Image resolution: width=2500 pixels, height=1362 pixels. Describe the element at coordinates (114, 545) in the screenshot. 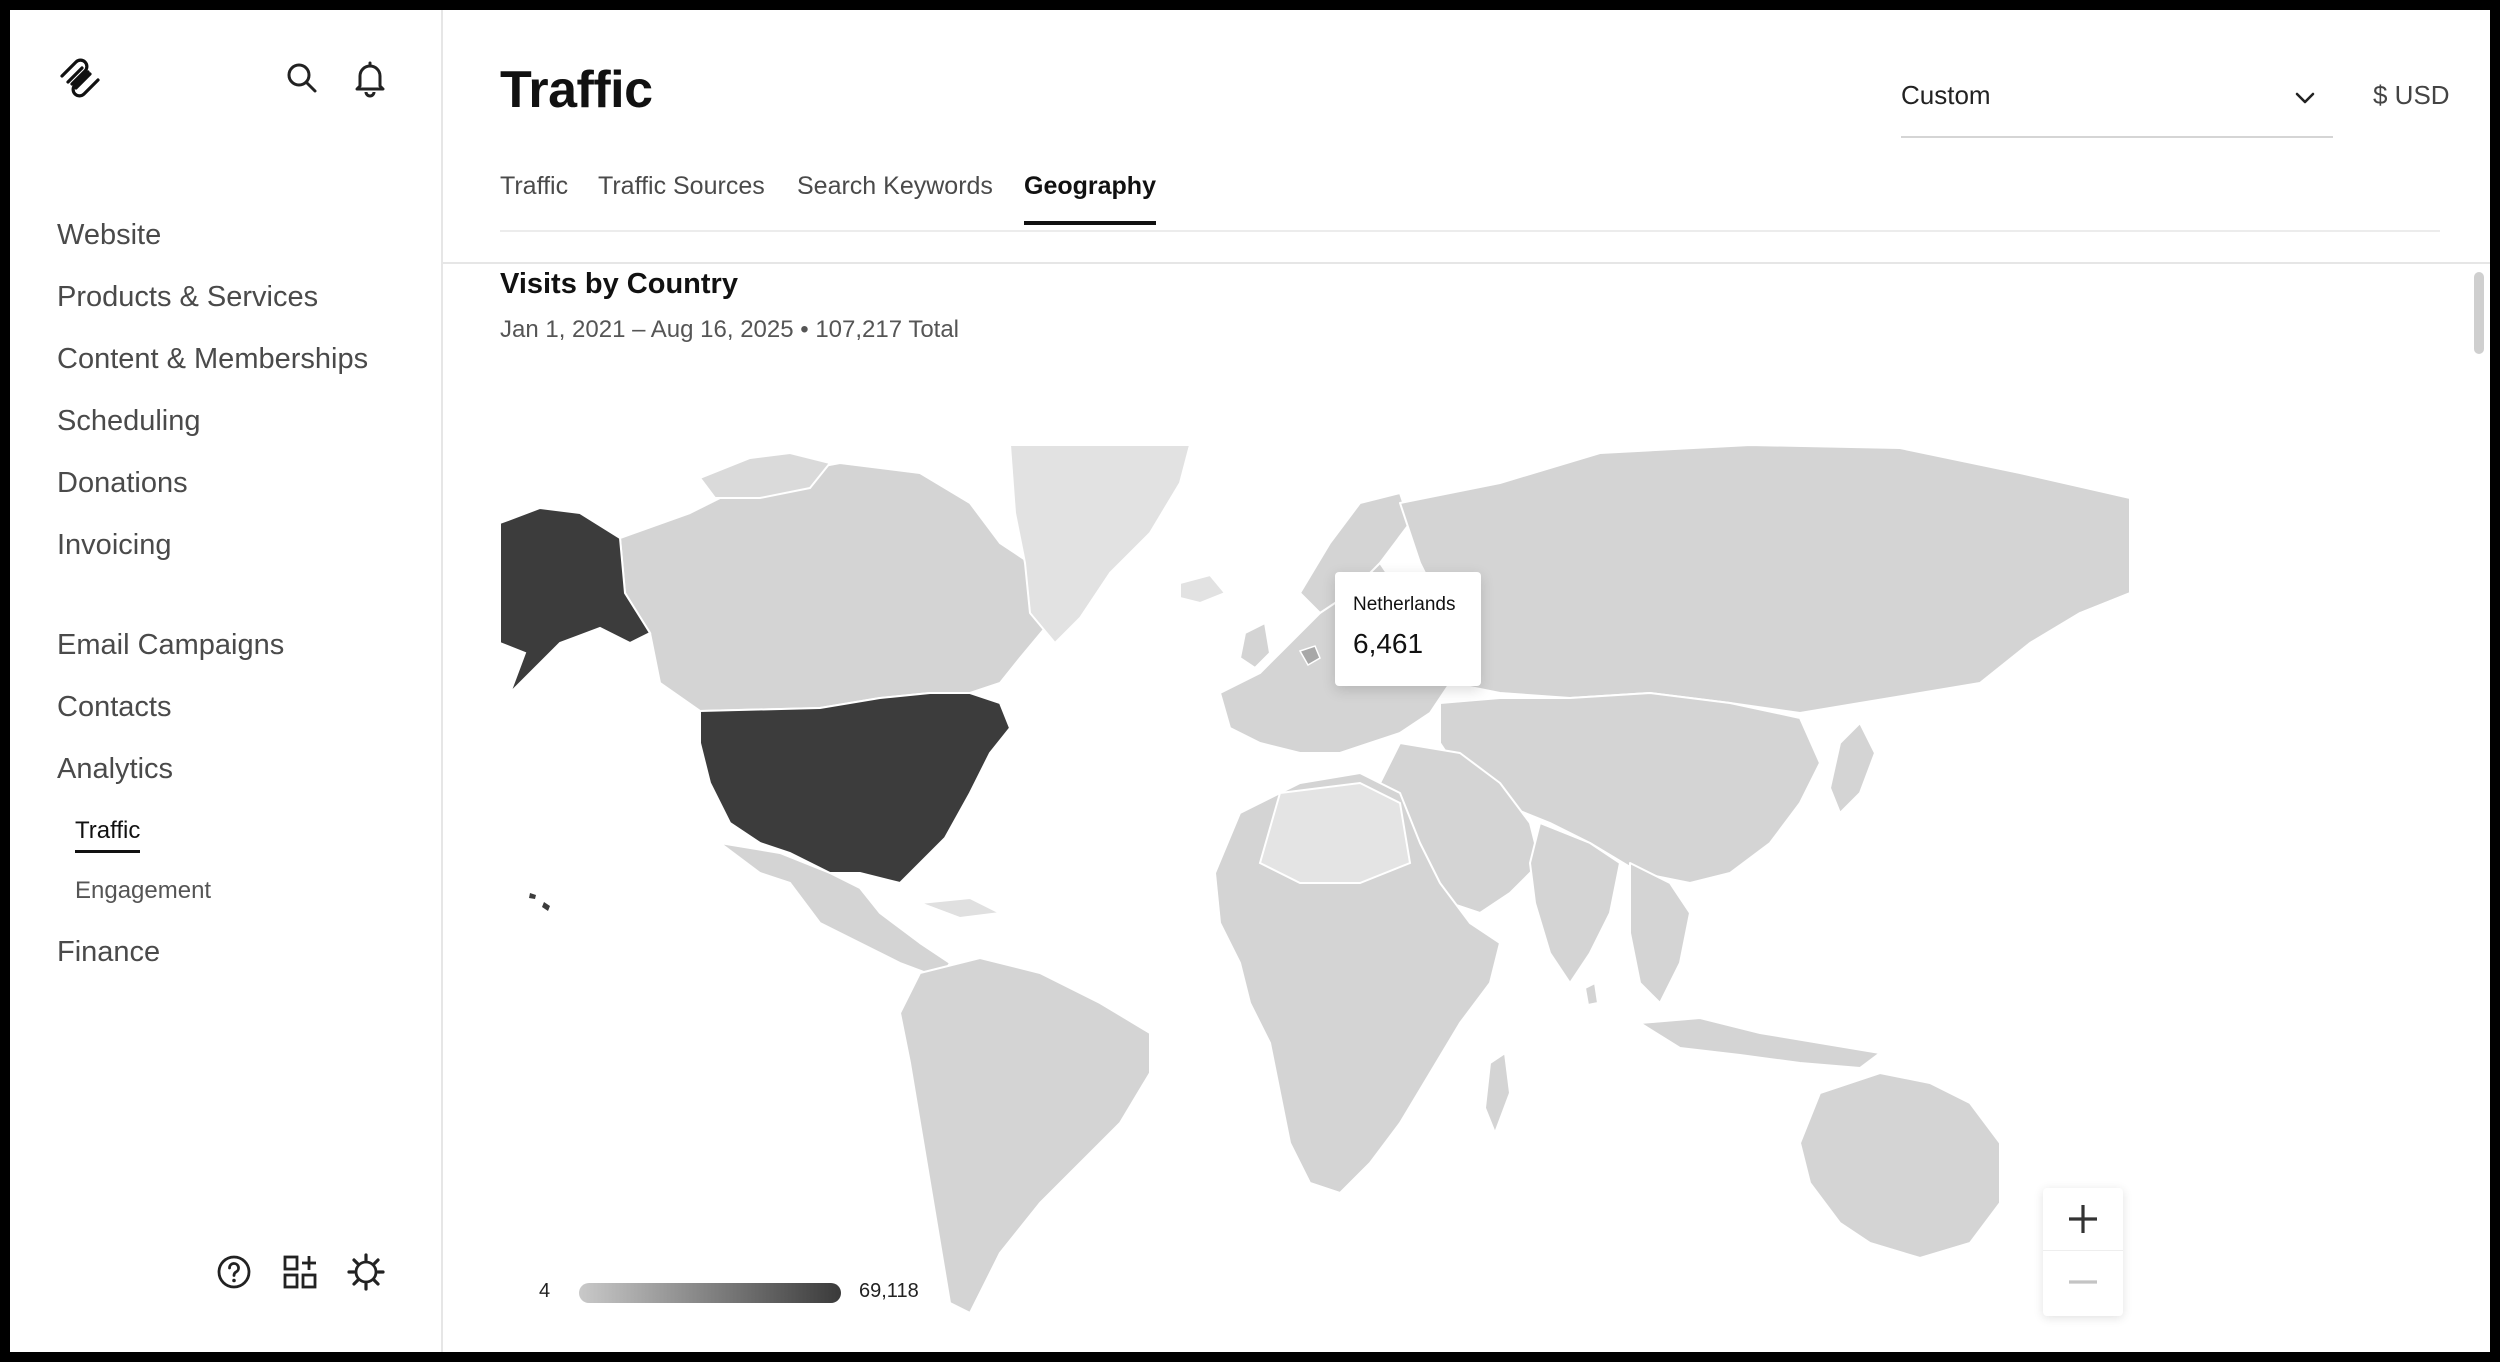

I see `nav-invoicing: Invoicing` at that location.